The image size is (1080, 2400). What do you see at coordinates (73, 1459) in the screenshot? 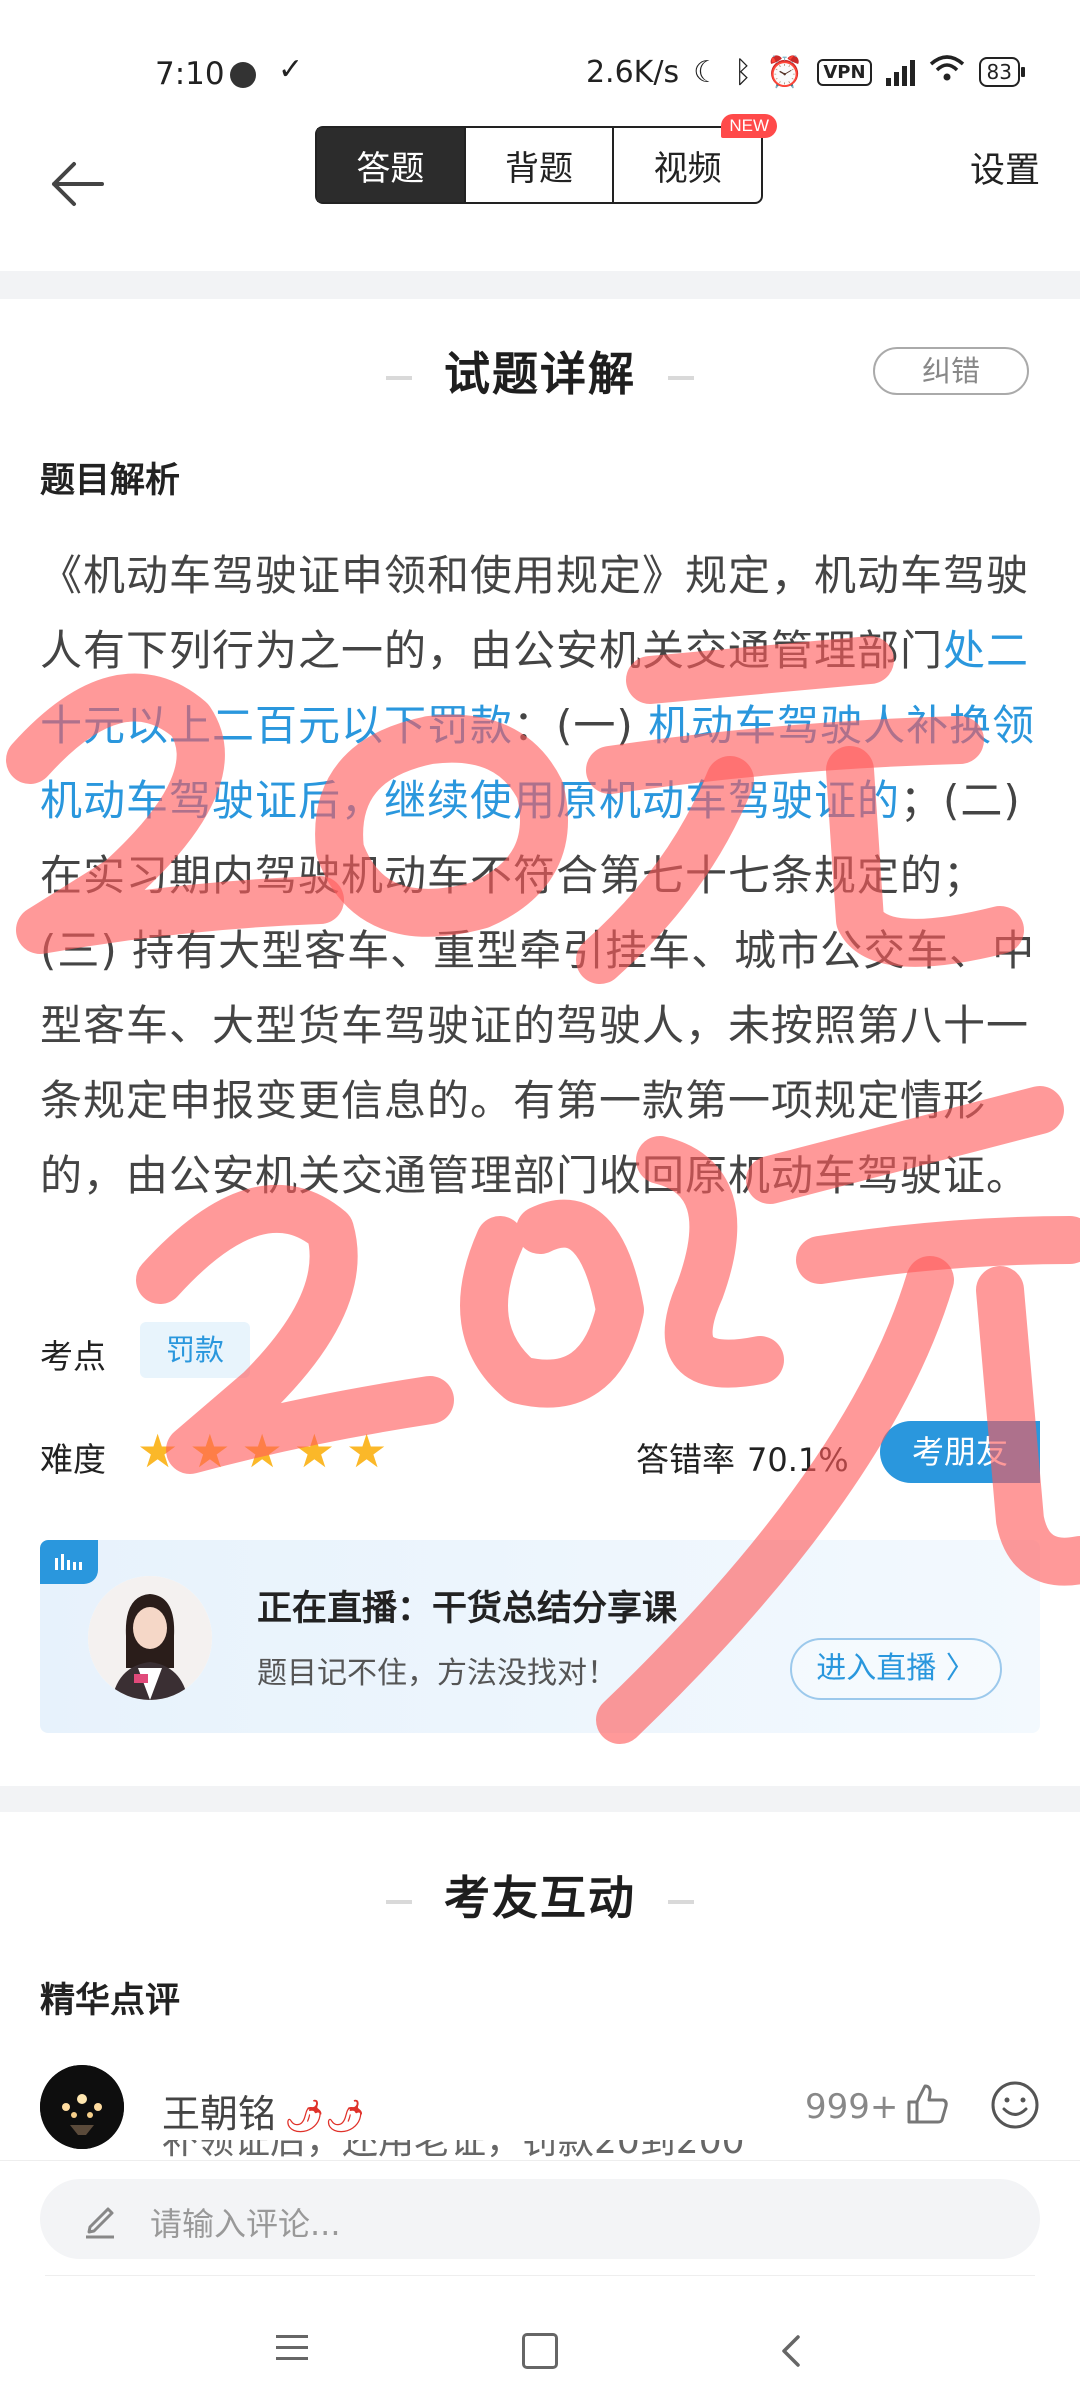
I see `difficulty-label: 难度` at bounding box center [73, 1459].